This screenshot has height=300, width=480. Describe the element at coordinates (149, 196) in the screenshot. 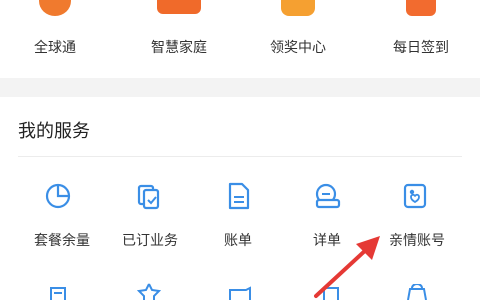

I see `subscribed-service-icon` at that location.